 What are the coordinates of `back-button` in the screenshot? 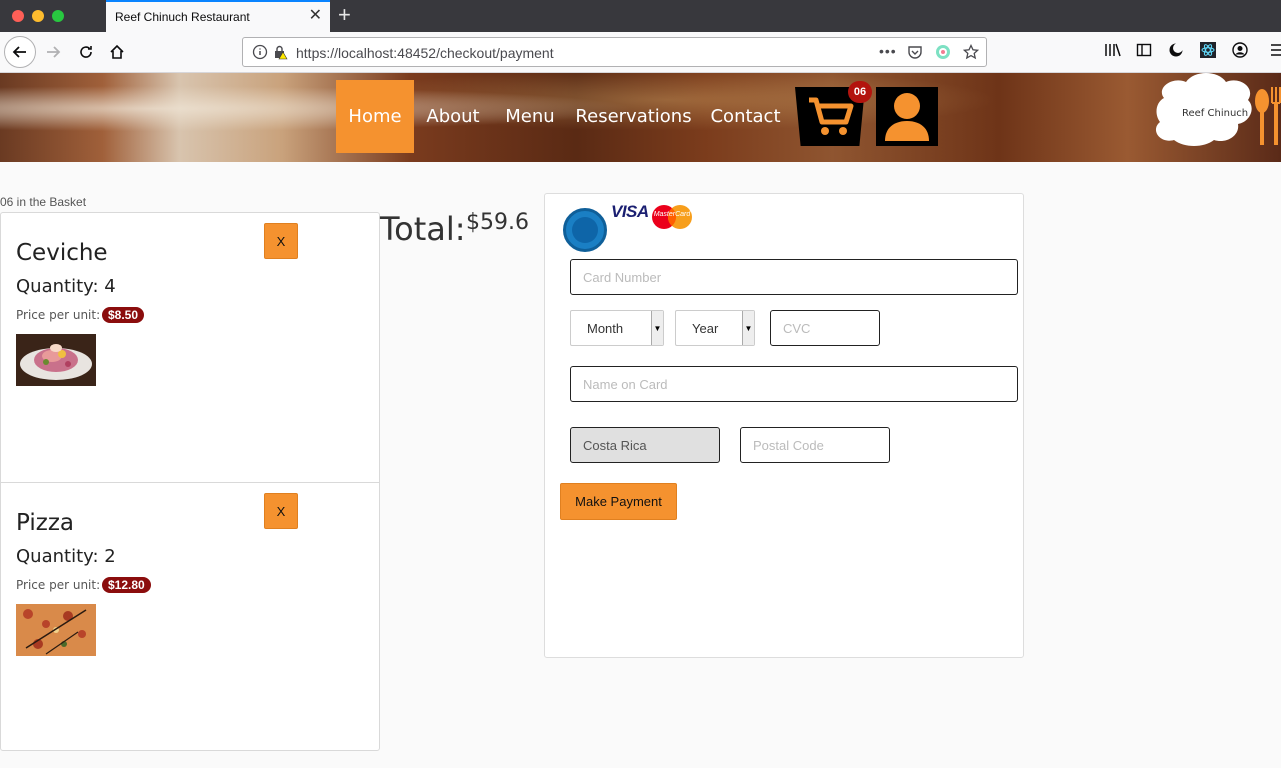 It's located at (20, 52).